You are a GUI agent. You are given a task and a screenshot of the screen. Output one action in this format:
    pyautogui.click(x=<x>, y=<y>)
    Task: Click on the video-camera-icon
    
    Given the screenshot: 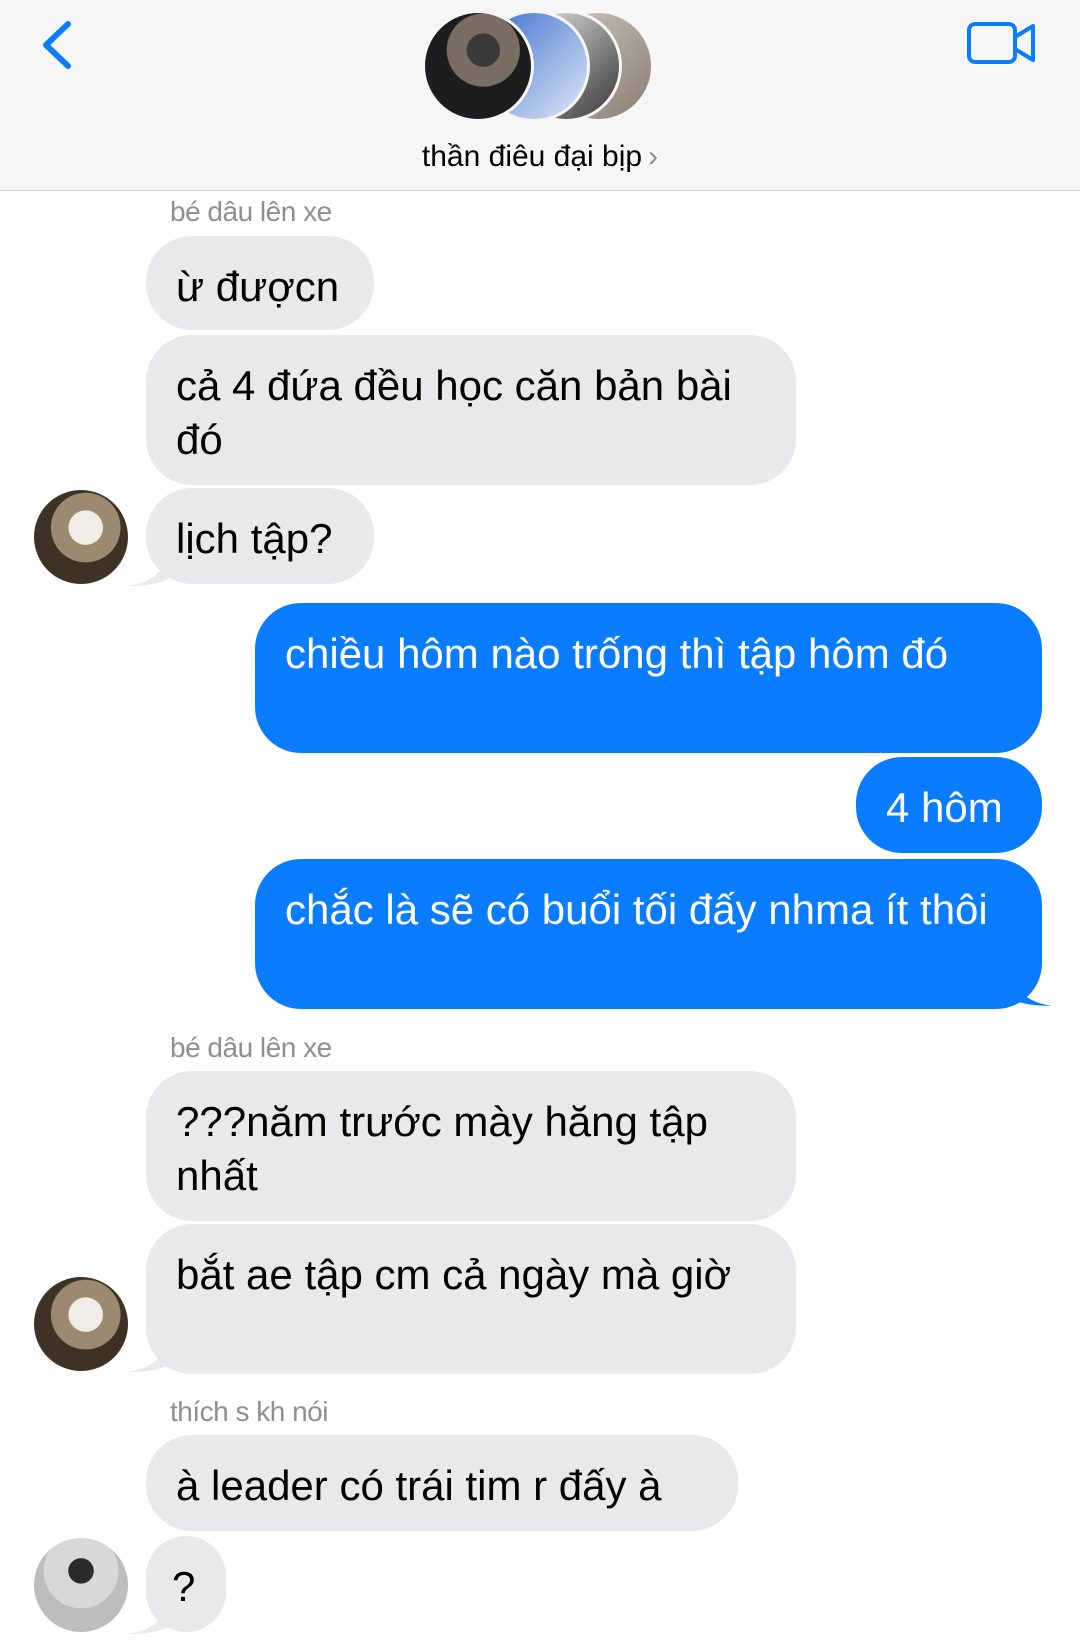 What is the action you would take?
    pyautogui.click(x=1001, y=43)
    